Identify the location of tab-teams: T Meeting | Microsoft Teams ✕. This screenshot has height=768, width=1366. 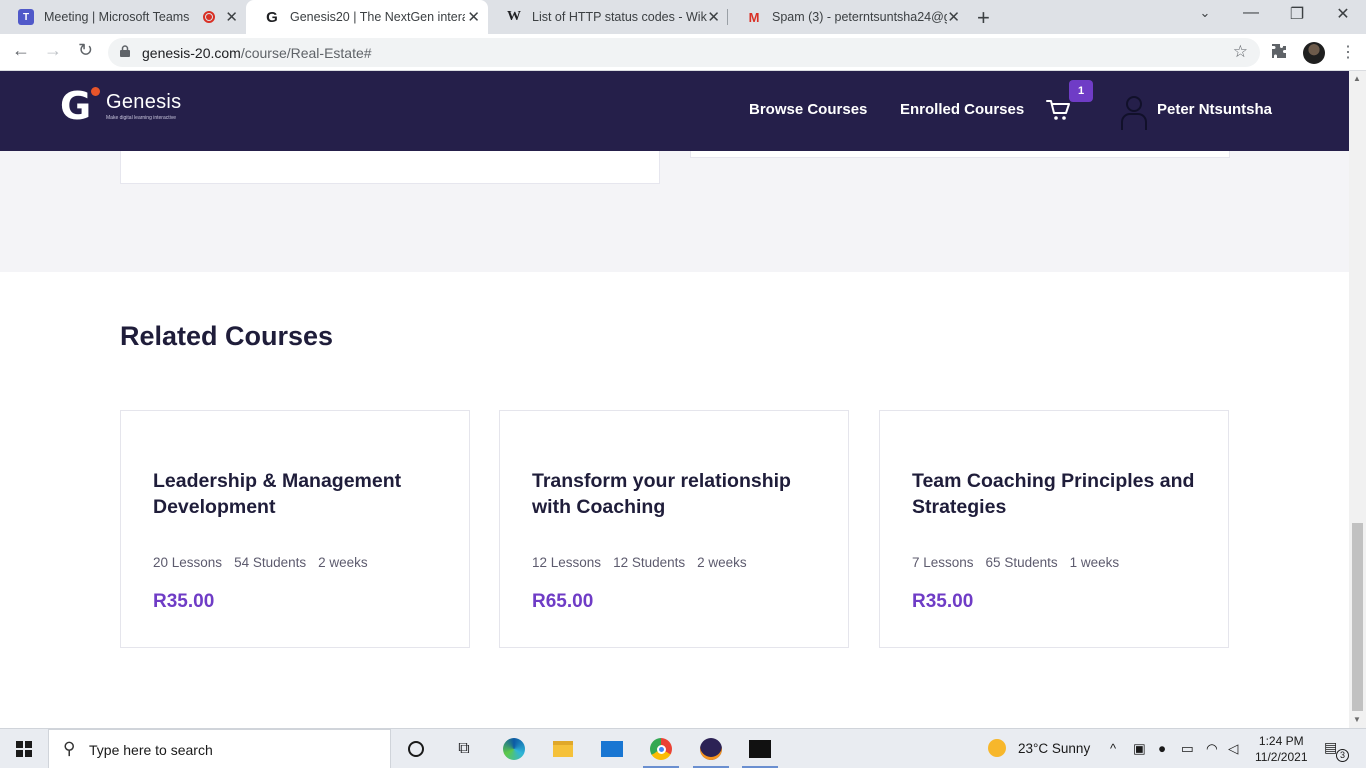
(123, 17).